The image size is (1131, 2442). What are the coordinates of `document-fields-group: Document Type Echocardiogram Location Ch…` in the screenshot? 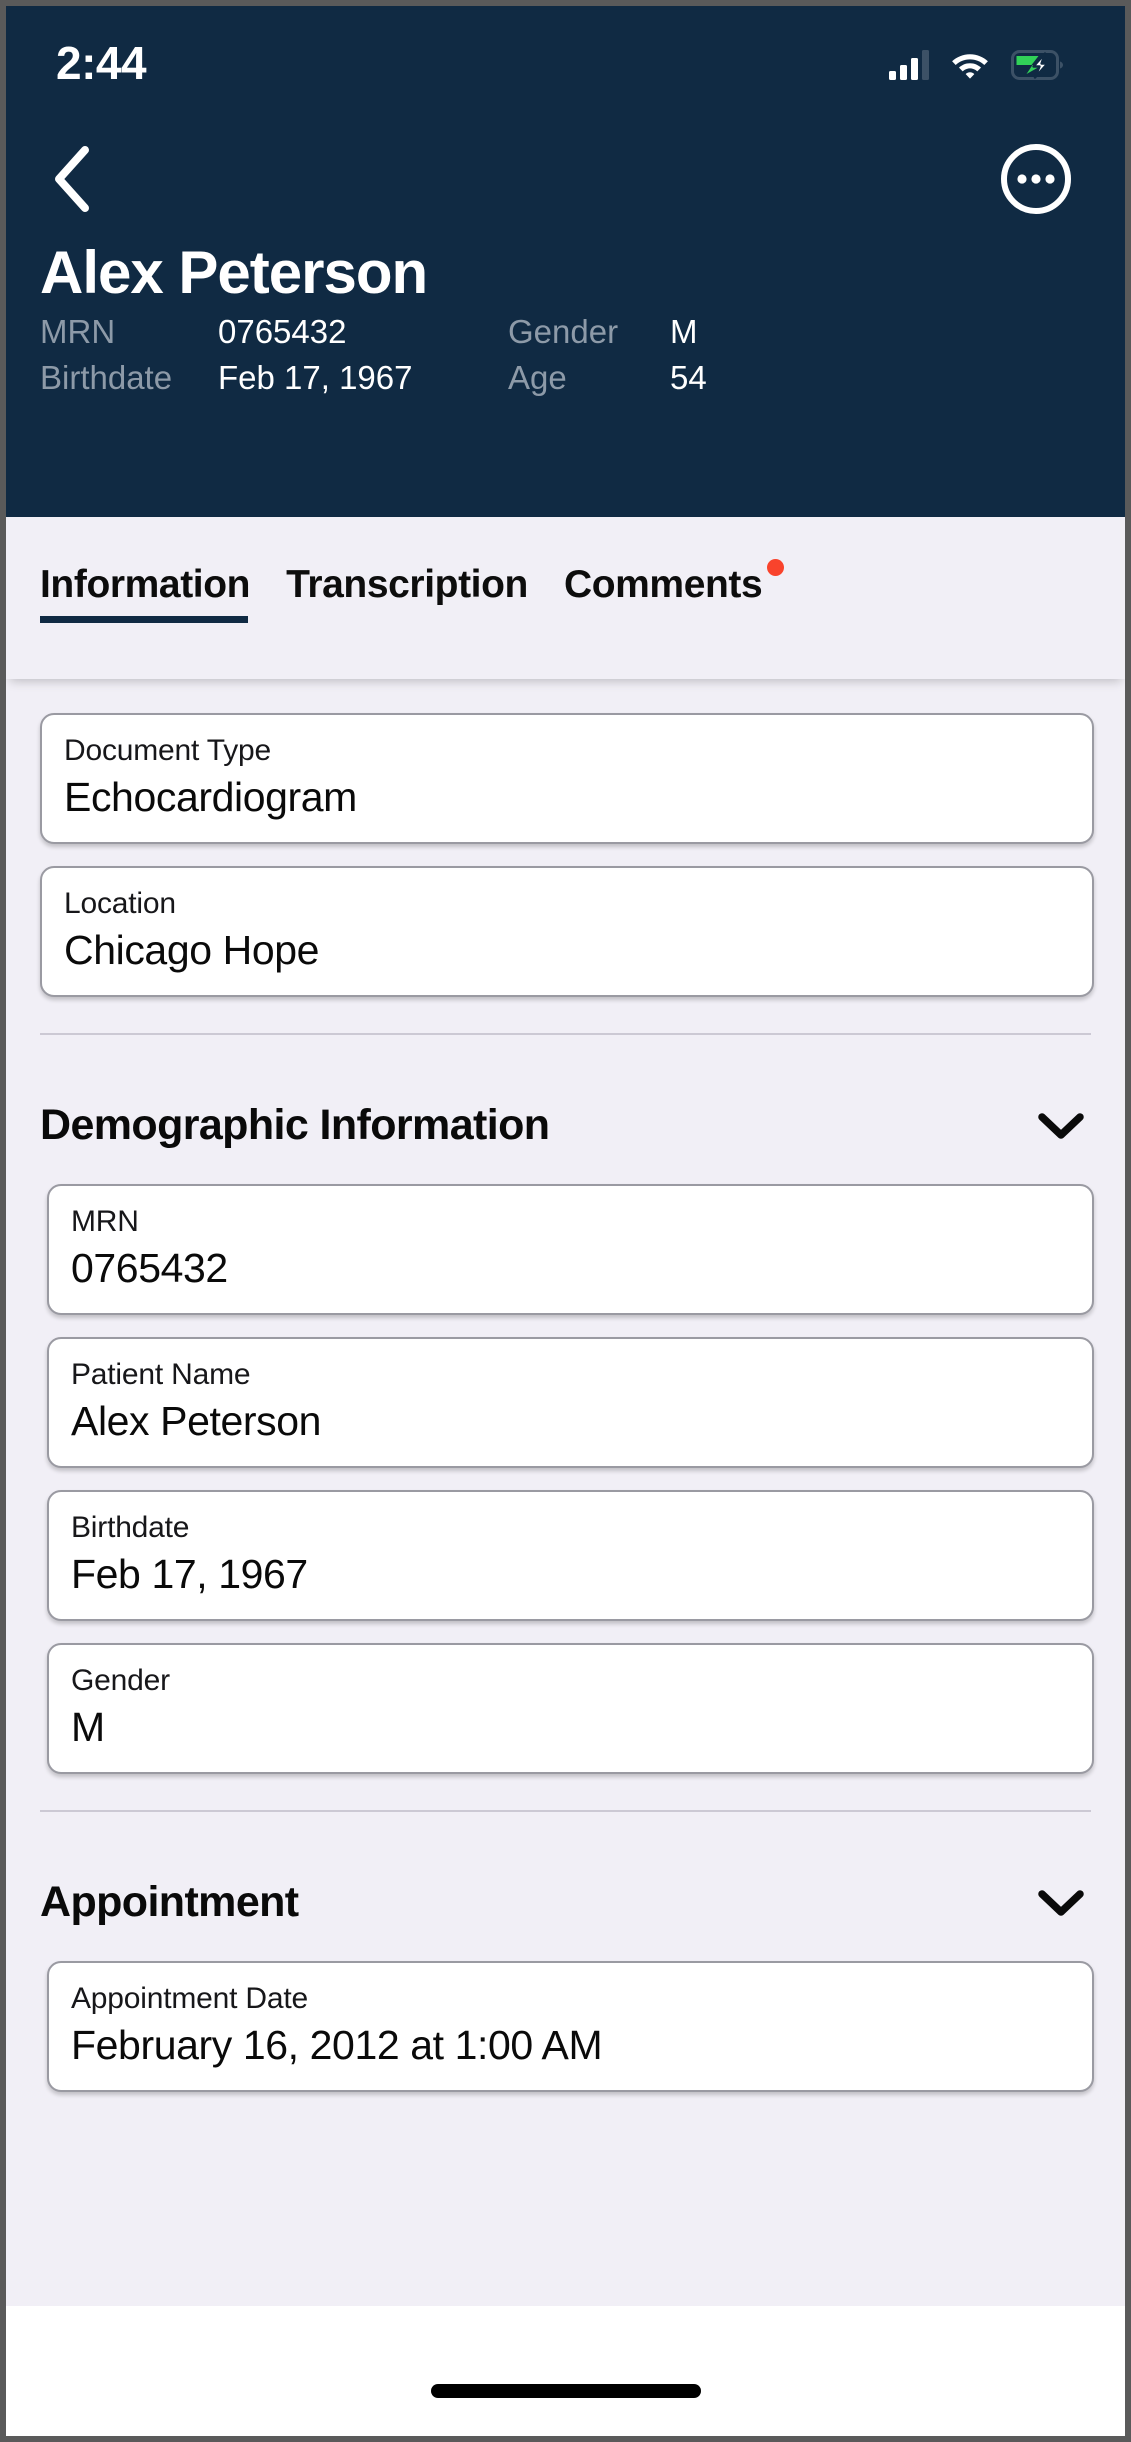 It's located at (565, 855).